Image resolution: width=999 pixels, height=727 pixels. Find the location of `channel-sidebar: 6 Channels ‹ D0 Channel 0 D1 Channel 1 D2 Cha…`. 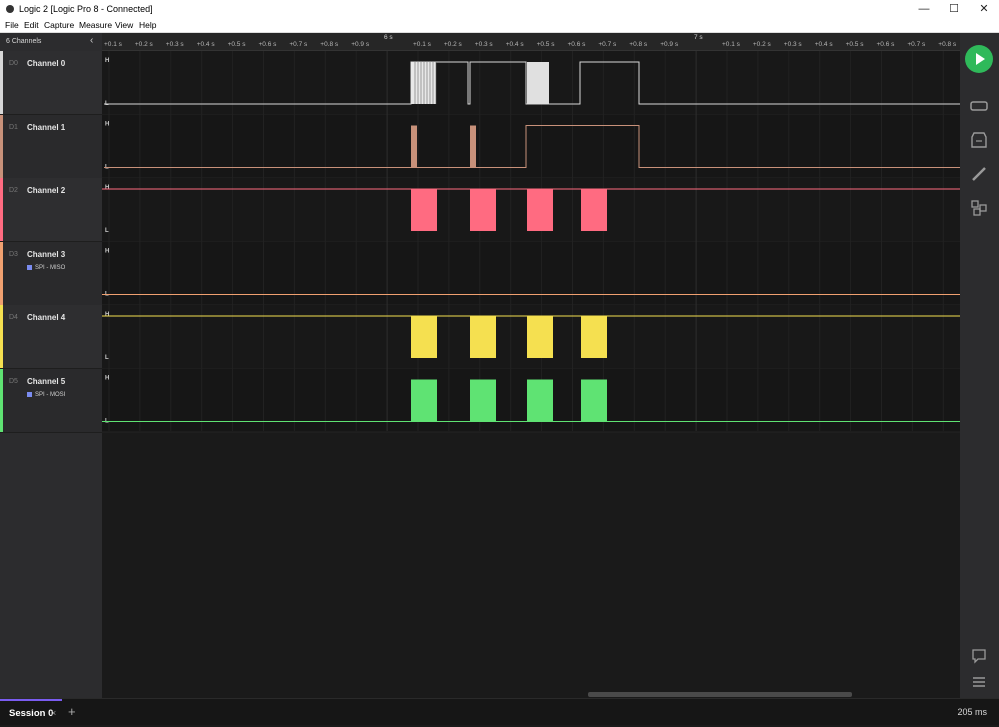

channel-sidebar: 6 Channels ‹ D0 Channel 0 D1 Channel 1 D2 Cha… is located at coordinates (51, 365).